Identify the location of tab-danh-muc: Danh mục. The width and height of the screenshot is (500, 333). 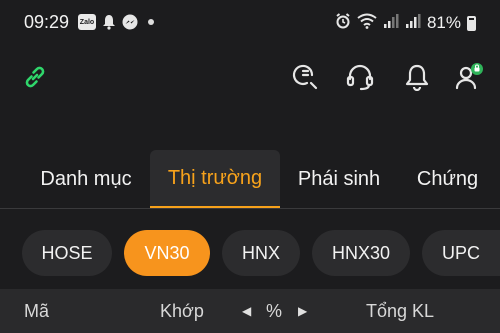
(86, 179).